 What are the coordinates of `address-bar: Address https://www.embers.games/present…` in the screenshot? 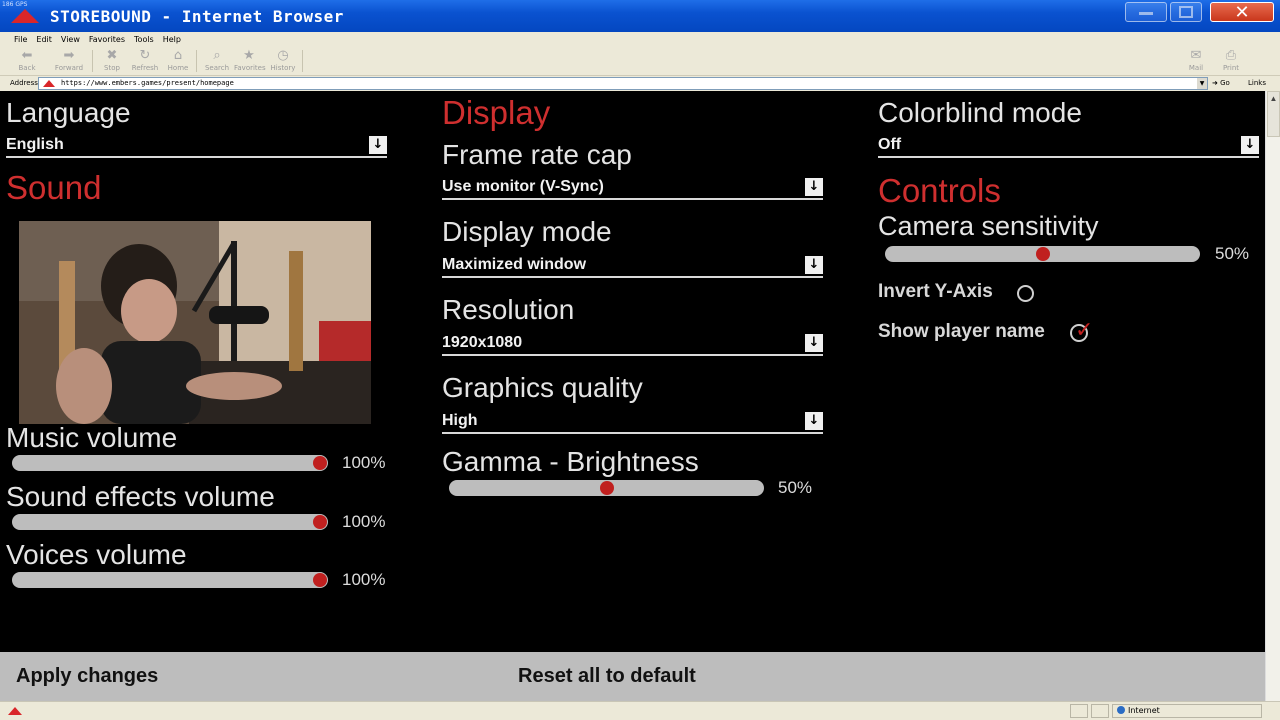 It's located at (640, 83).